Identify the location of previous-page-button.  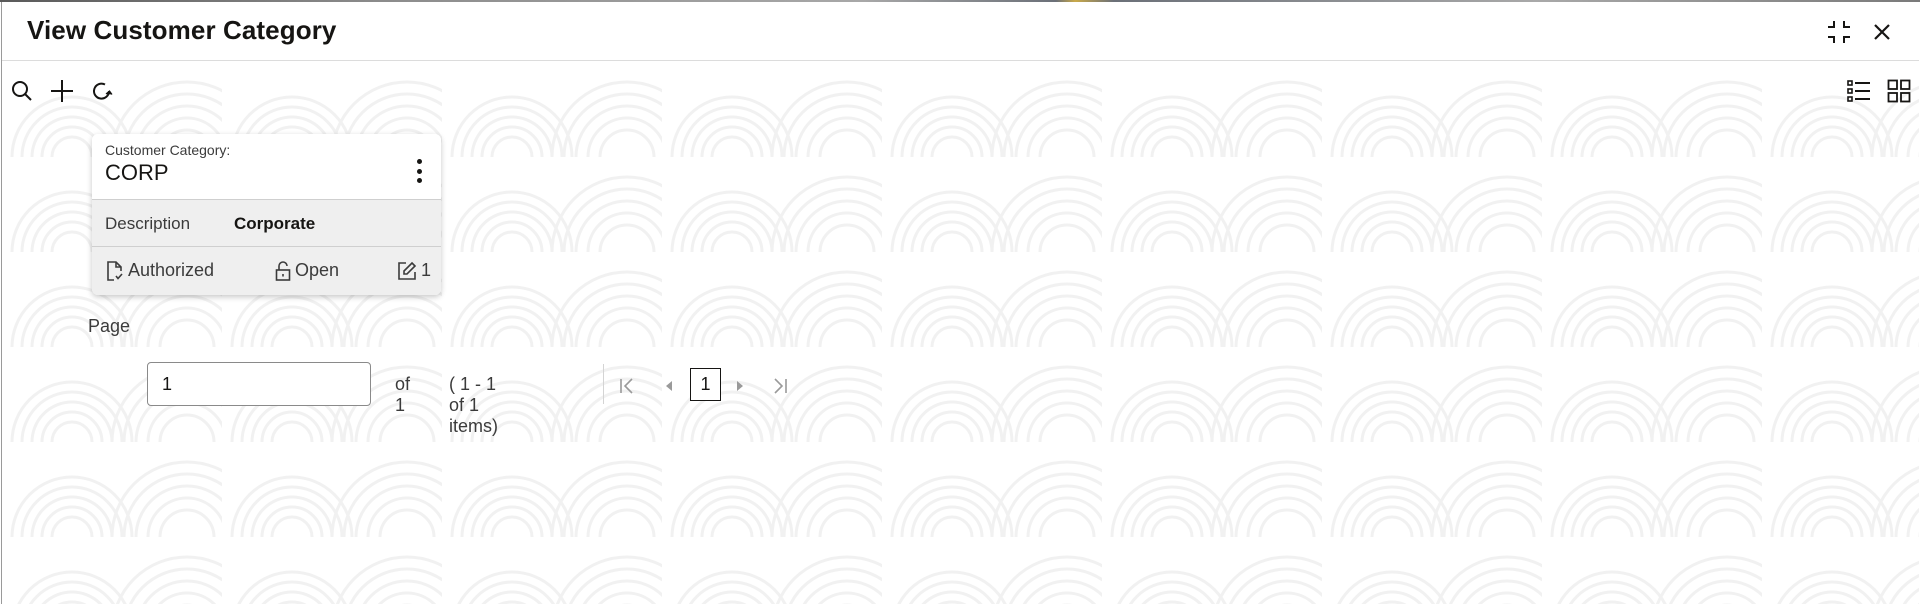
(669, 386).